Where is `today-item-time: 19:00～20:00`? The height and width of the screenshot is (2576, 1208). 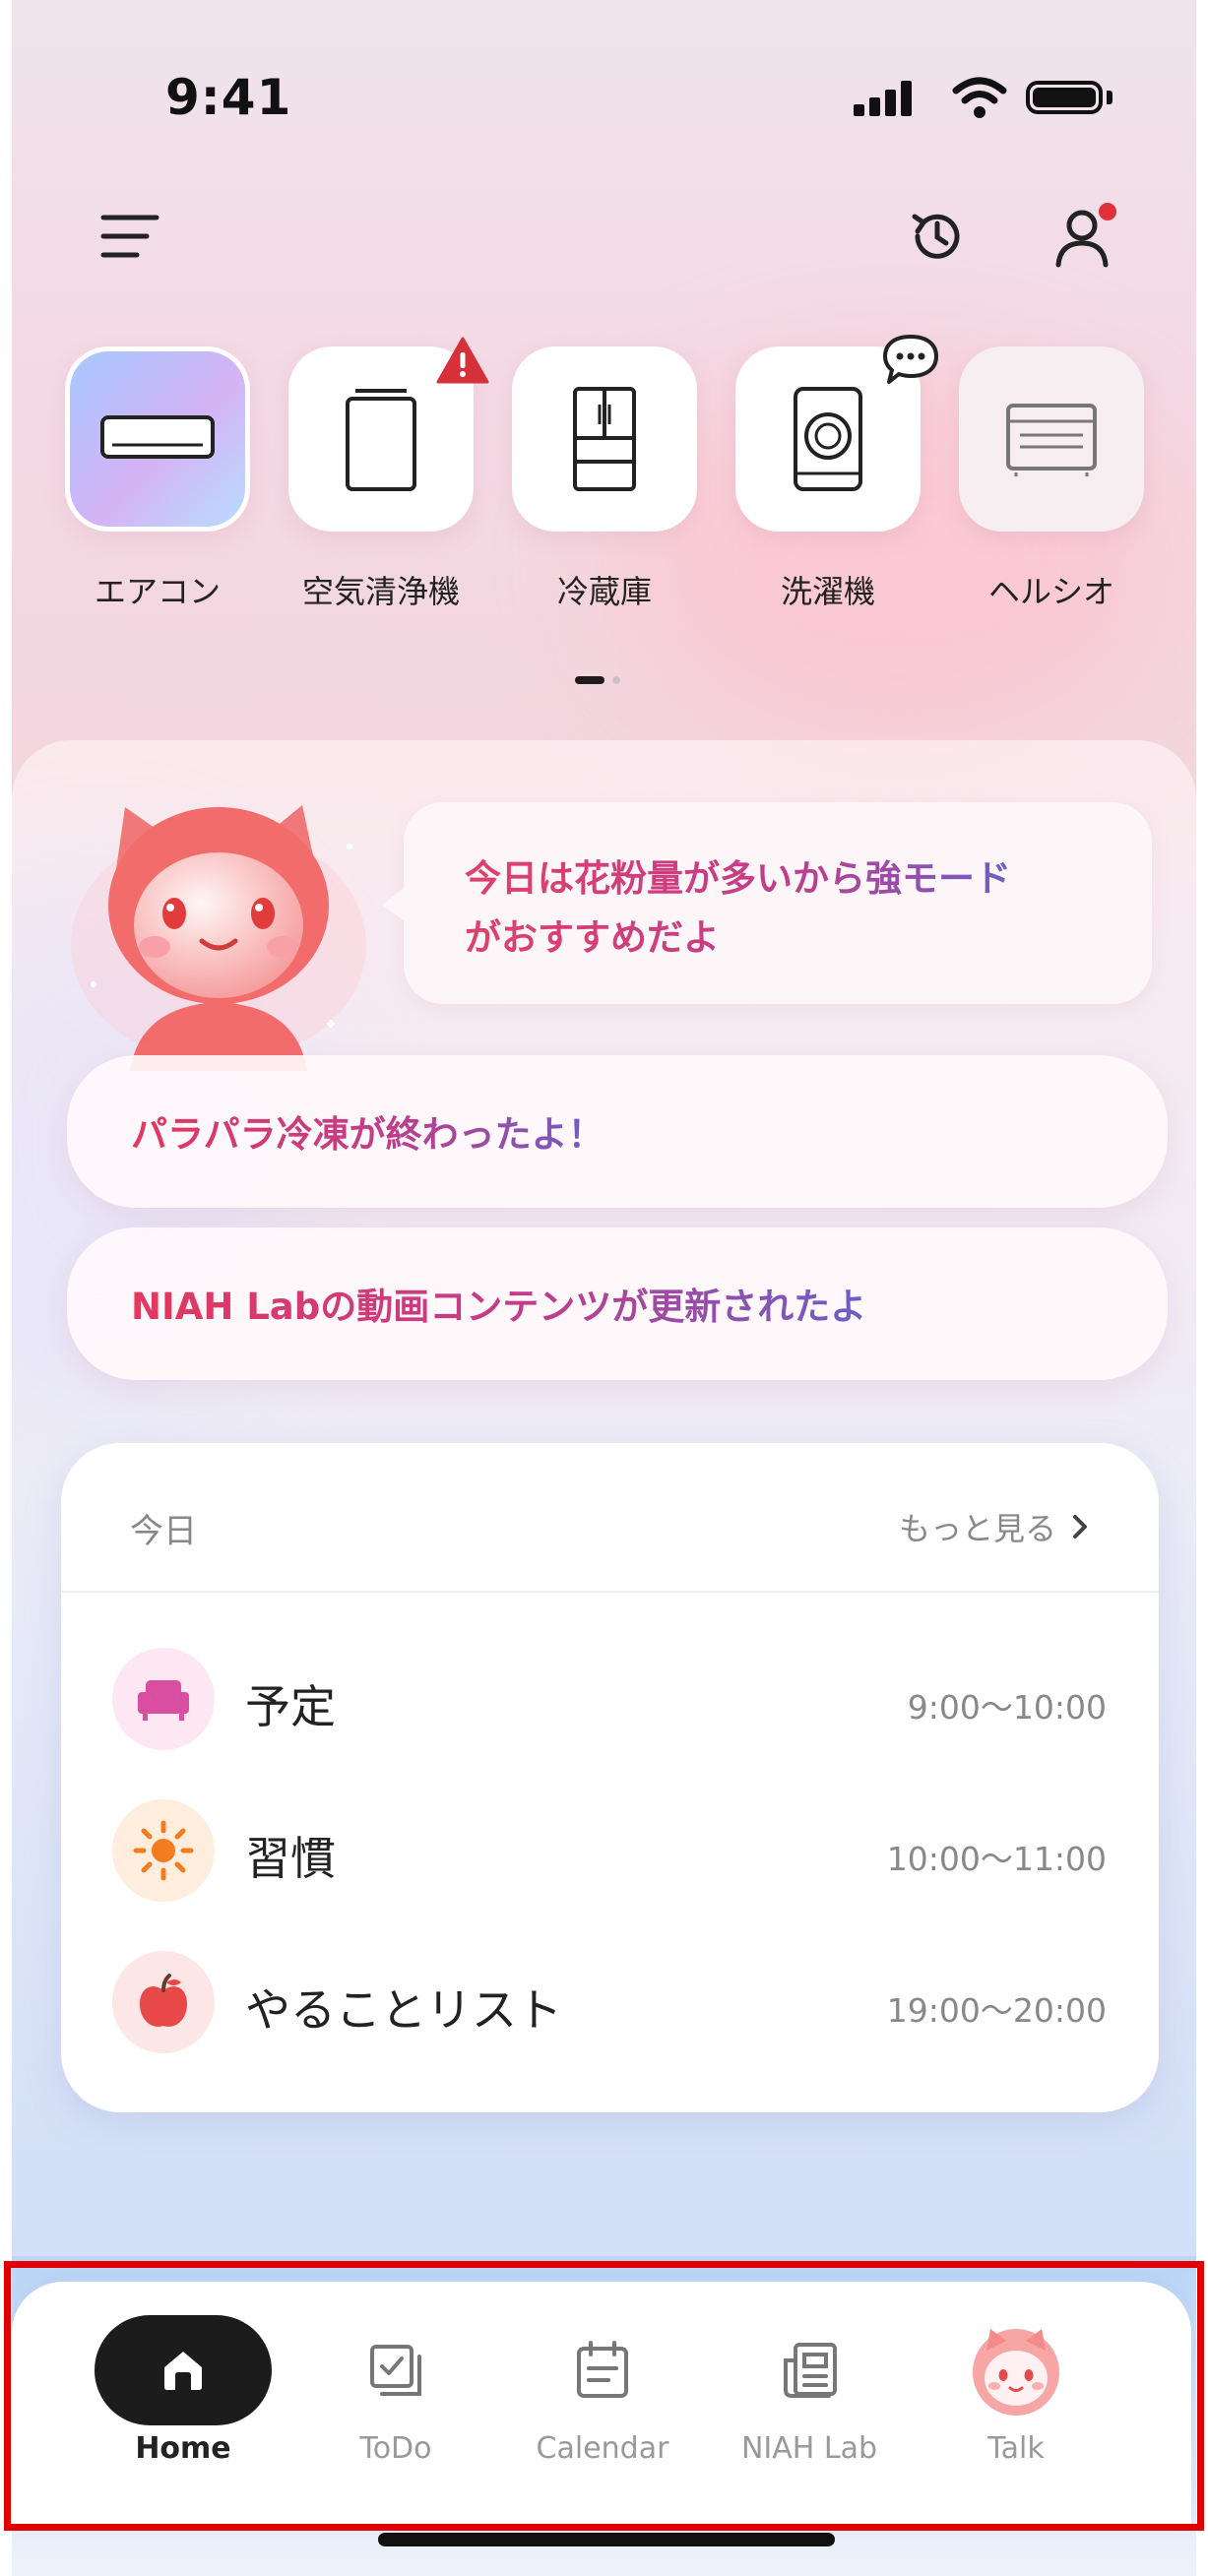 today-item-time: 19:00～20:00 is located at coordinates (996, 2010).